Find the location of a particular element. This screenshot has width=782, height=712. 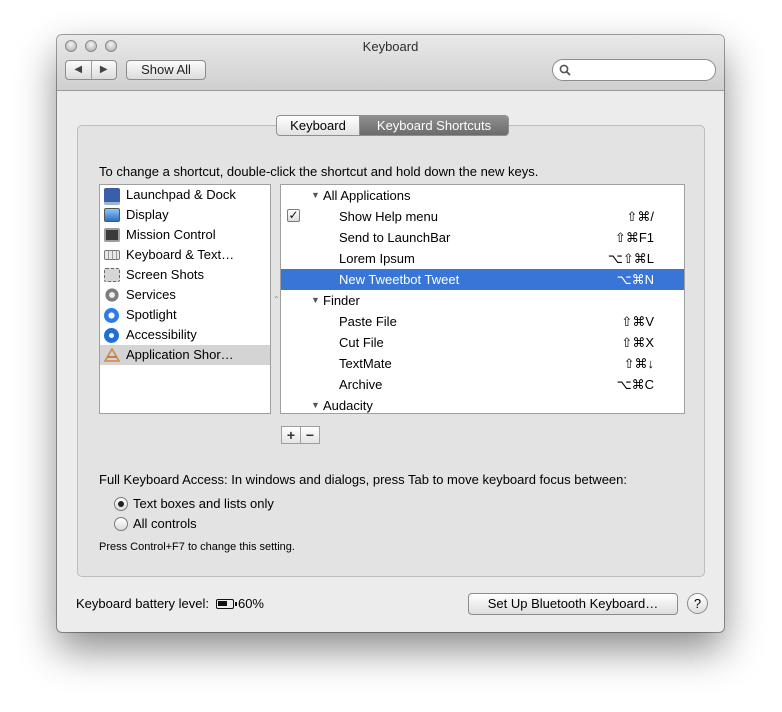

sidebar-item-mission-control: Mission Control is located at coordinates (185, 235).